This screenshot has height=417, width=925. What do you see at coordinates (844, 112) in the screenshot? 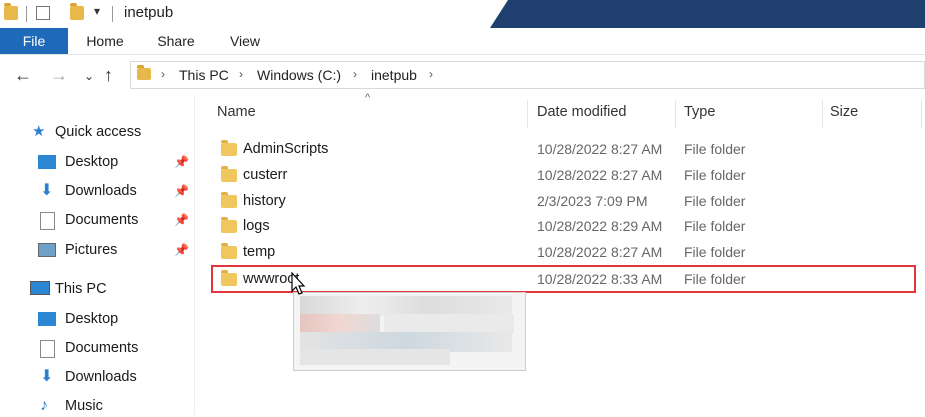
I see `column-size: Size` at bounding box center [844, 112].